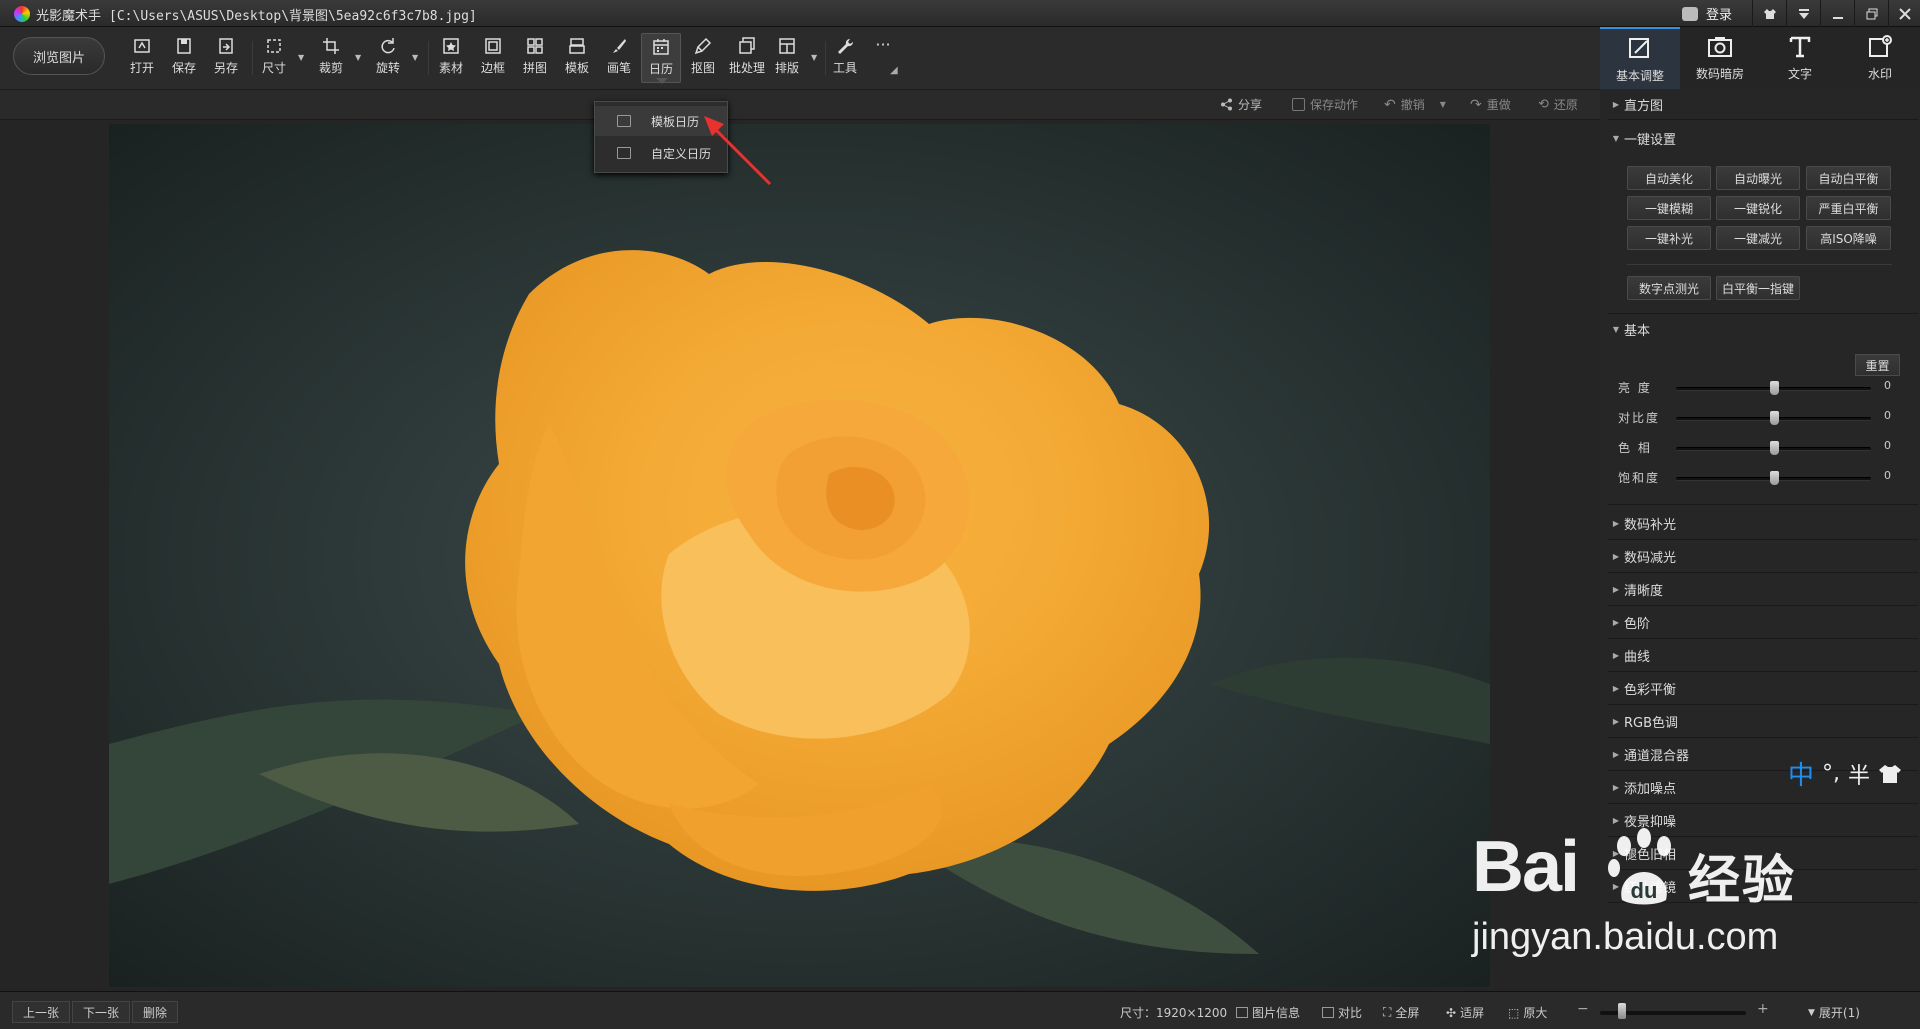 This screenshot has height=1029, width=1920. I want to click on expand-filmstrip-button: ▼ 展开(1), so click(1834, 1012).